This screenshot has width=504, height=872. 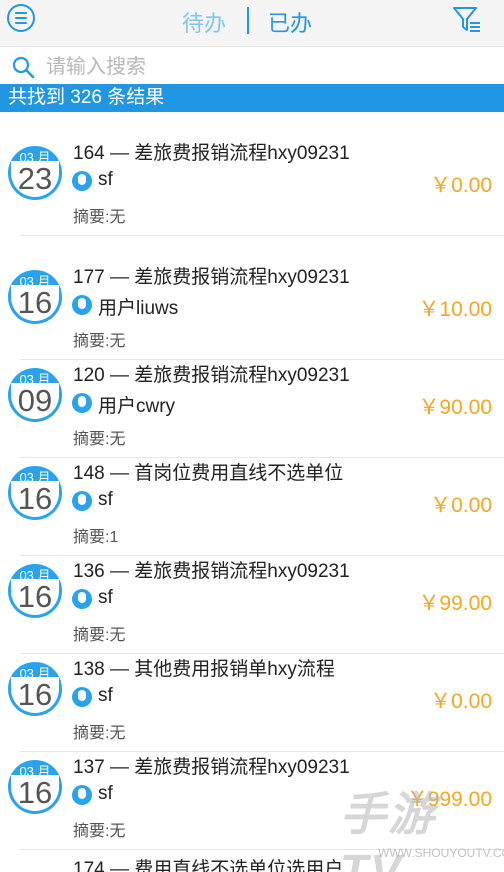 What do you see at coordinates (266, 67) in the screenshot?
I see `search-input` at bounding box center [266, 67].